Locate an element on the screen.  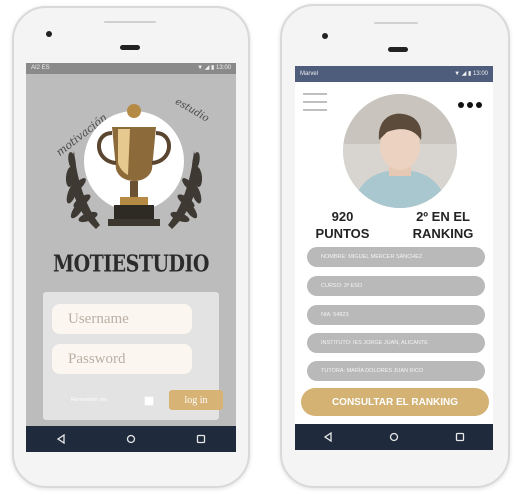
remember-me-label: Remember me is located at coordinates (89, 400).